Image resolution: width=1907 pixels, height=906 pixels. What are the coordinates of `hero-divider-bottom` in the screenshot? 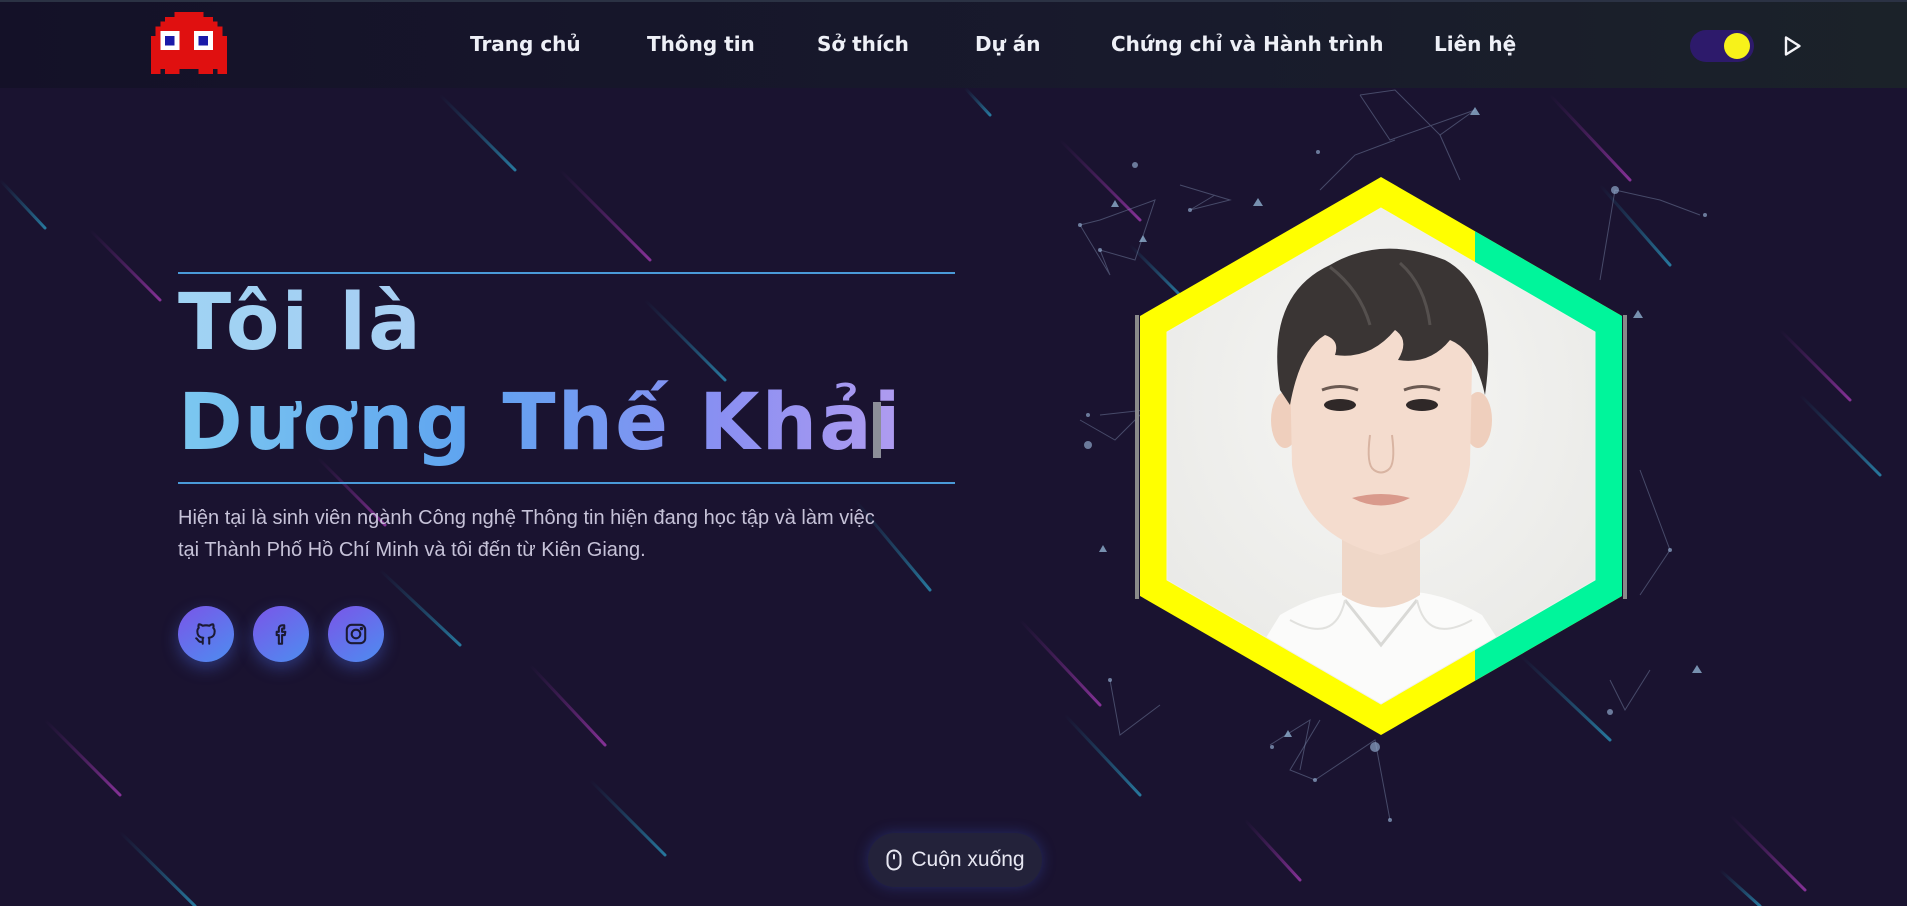 It's located at (566, 483).